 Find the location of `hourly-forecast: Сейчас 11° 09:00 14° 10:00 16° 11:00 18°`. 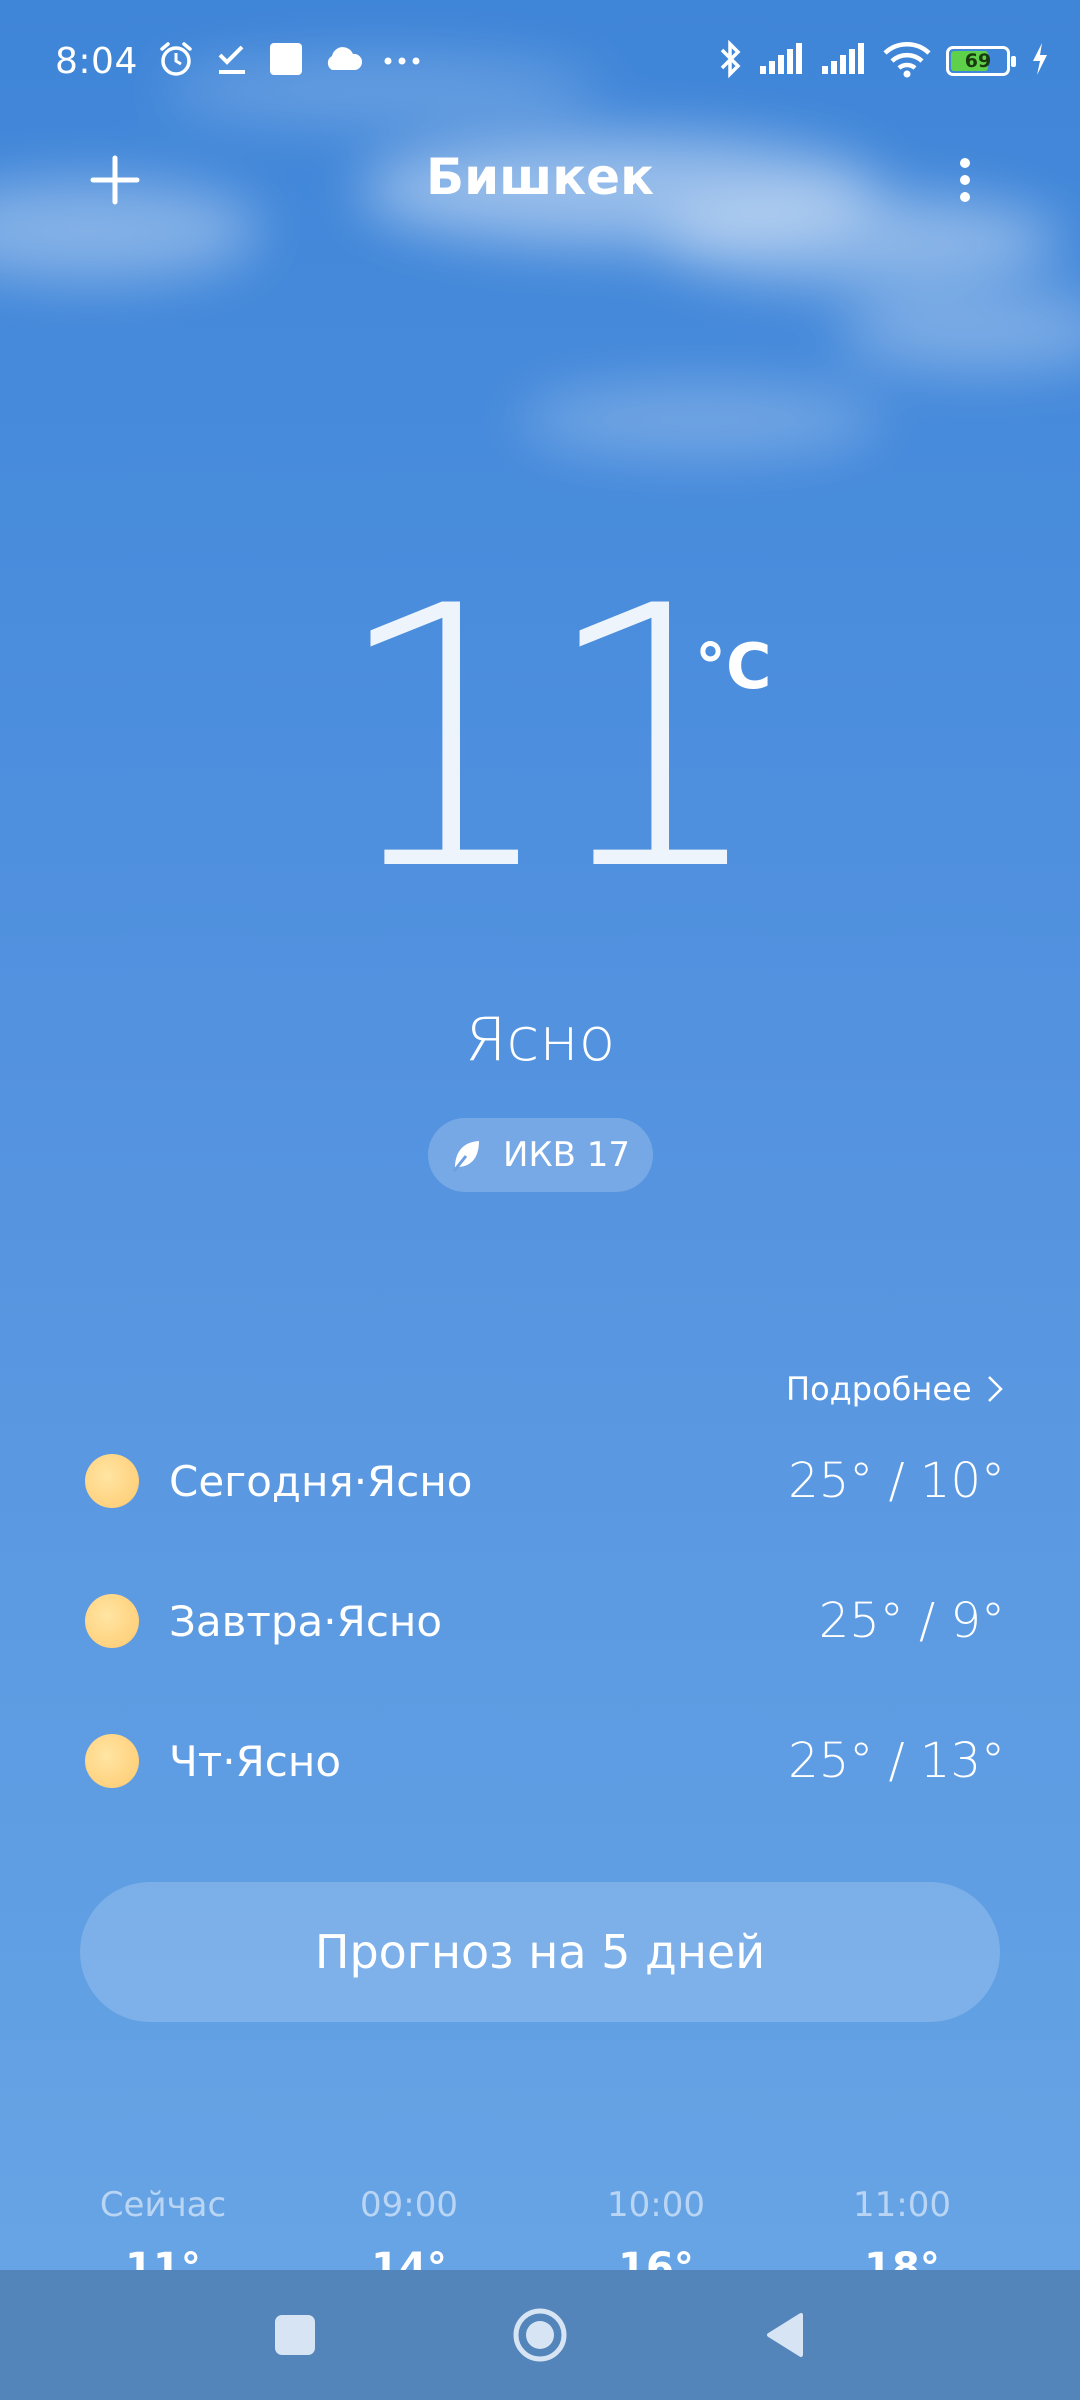

hourly-forecast: Сейчас 11° 09:00 14° 10:00 16° 11:00 18° is located at coordinates (540, 2227).